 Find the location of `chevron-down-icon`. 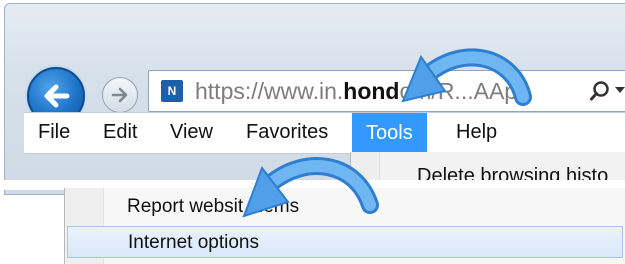

chevron-down-icon is located at coordinates (620, 90).